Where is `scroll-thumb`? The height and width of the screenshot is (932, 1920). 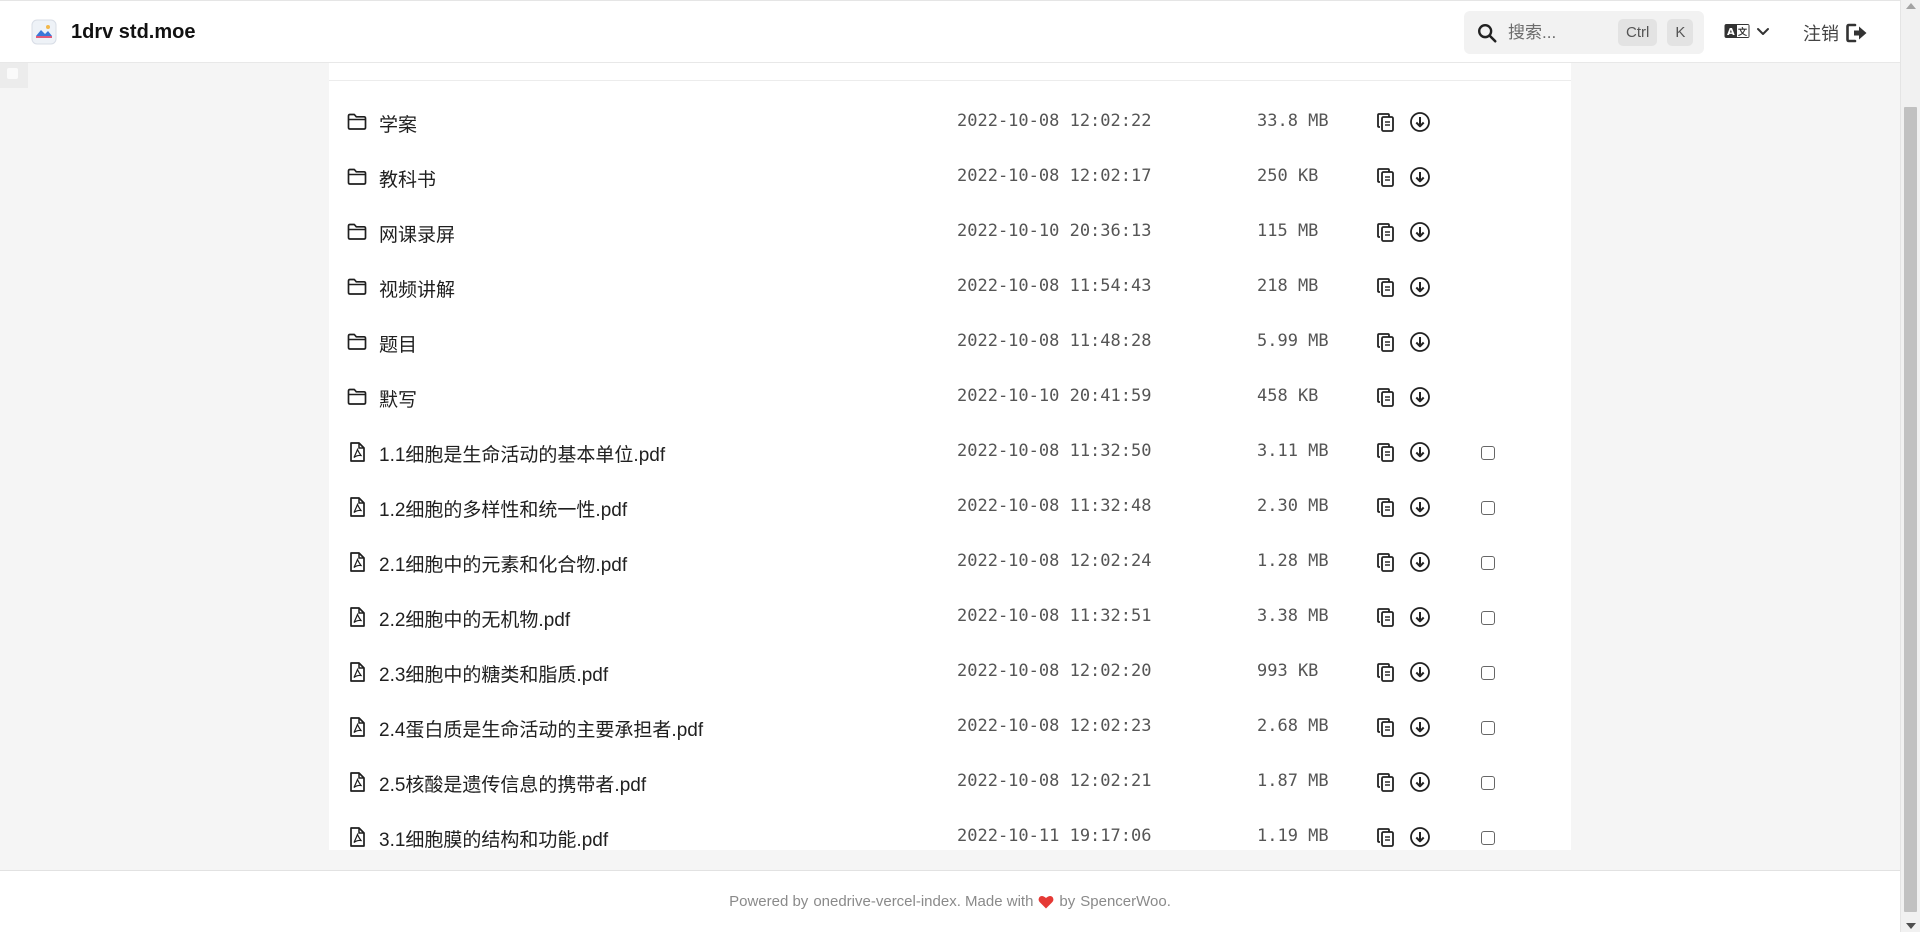
scroll-thumb is located at coordinates (1910, 509).